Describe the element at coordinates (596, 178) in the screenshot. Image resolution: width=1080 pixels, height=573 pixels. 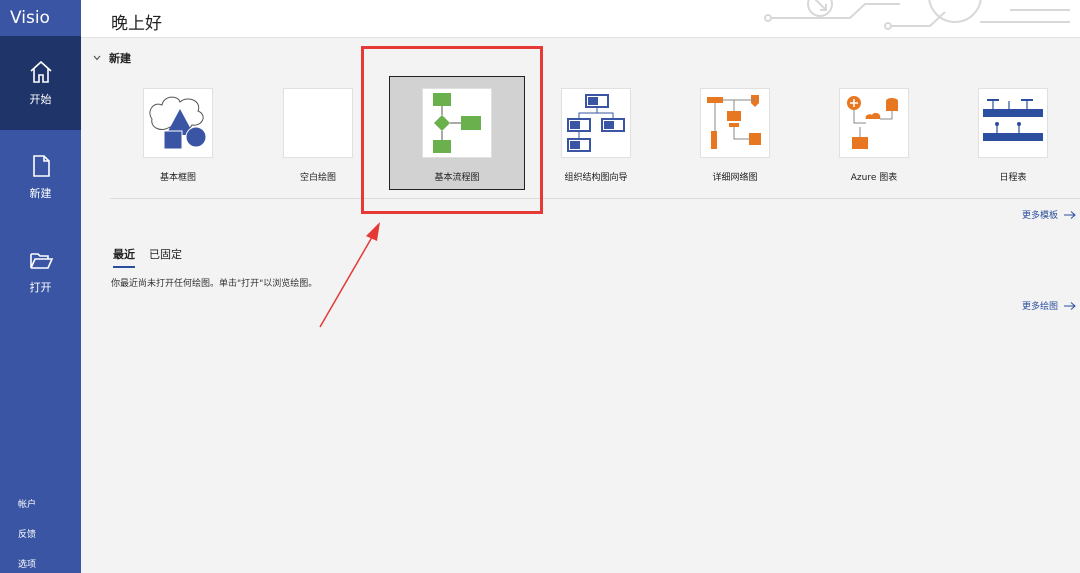
I see `template-label: 组织结构图向导` at that location.